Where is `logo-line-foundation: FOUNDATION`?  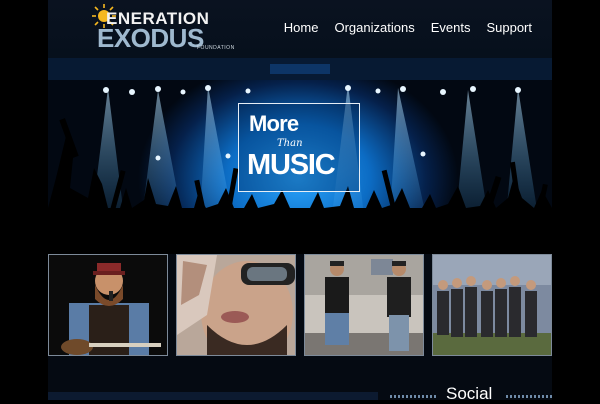
logo-line-foundation: FOUNDATION is located at coordinates (216, 48).